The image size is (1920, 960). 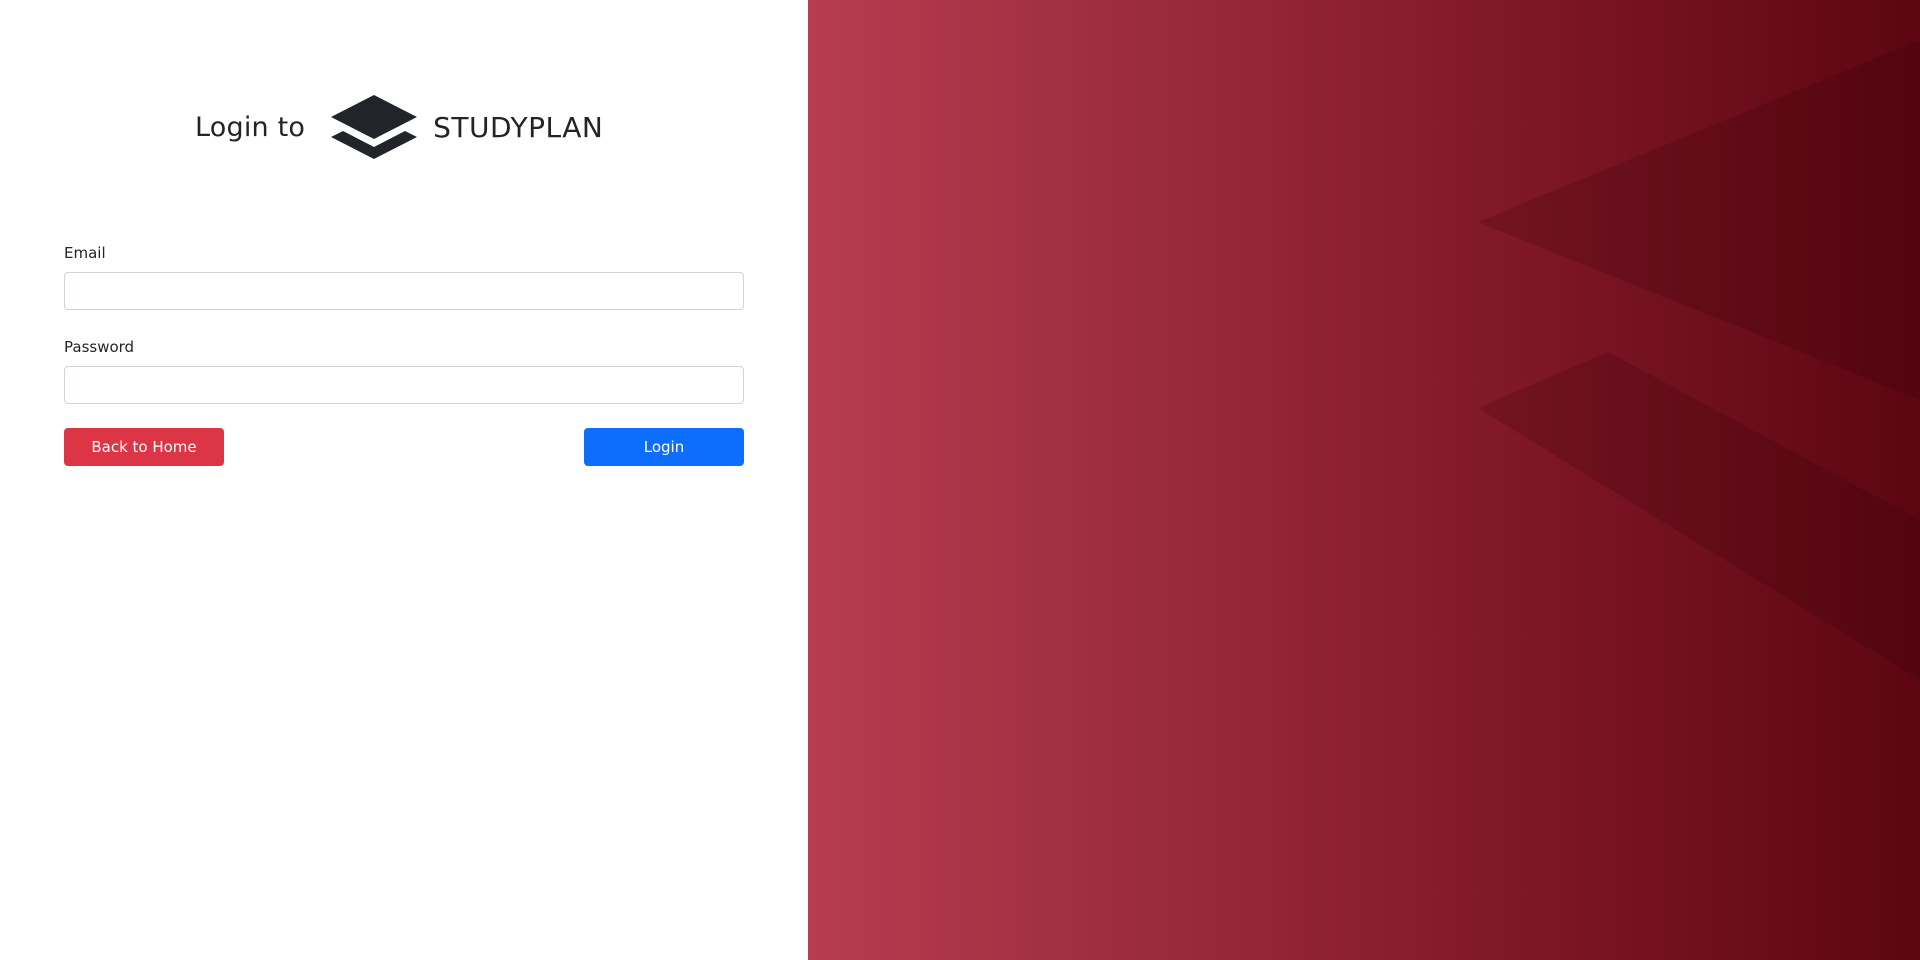 I want to click on password-field, so click(x=404, y=385).